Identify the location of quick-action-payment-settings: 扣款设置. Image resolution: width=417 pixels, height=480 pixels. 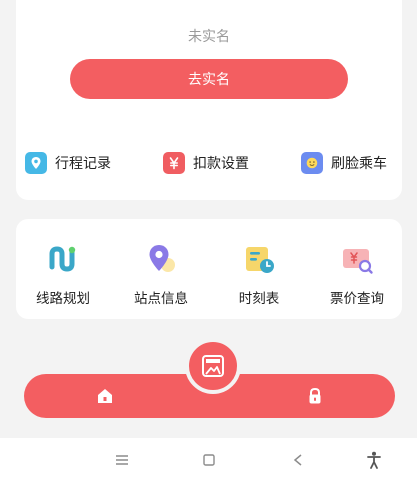
(206, 163).